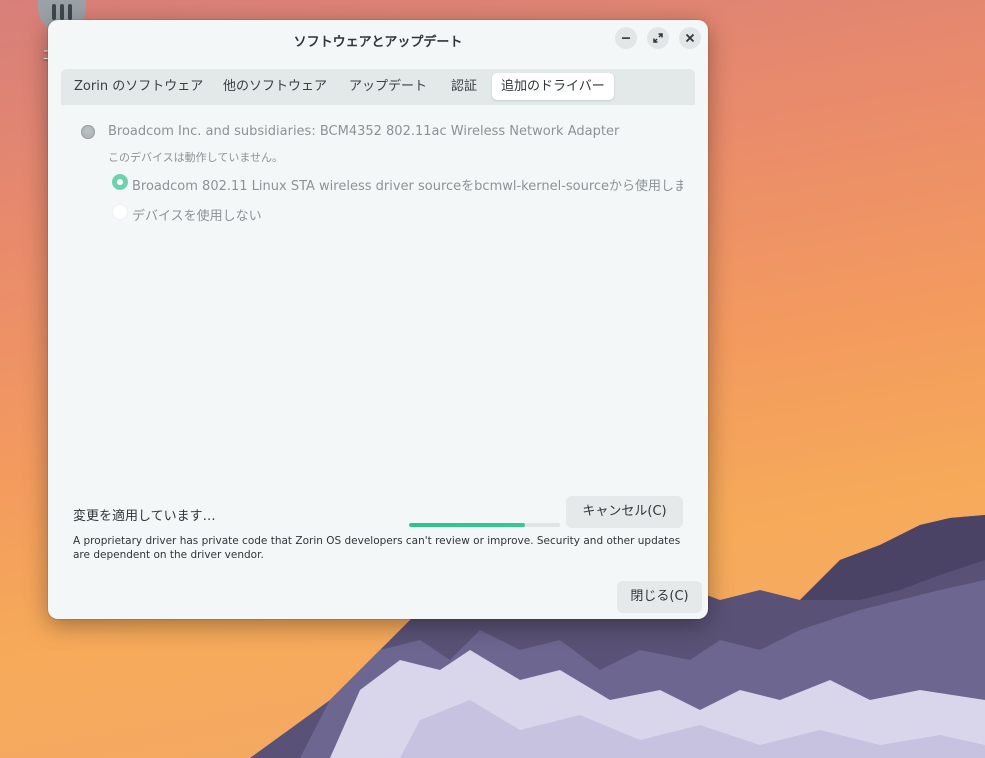 This screenshot has height=758, width=985. I want to click on maximize-button, so click(658, 38).